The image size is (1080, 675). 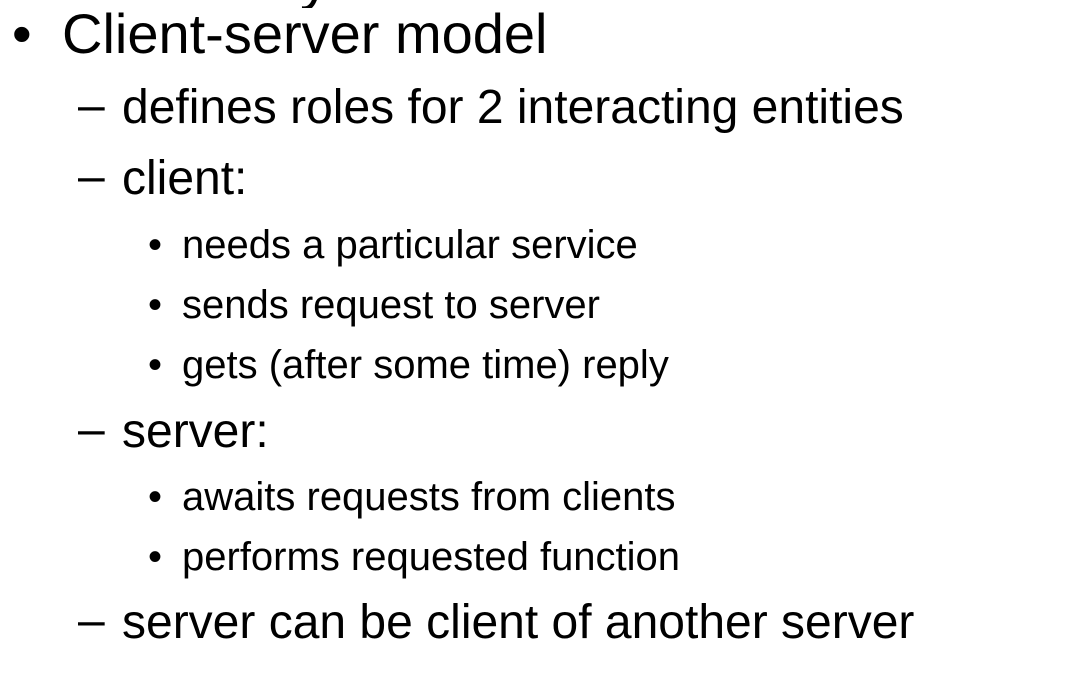 What do you see at coordinates (185, 178) in the screenshot?
I see `bullet-text: client:` at bounding box center [185, 178].